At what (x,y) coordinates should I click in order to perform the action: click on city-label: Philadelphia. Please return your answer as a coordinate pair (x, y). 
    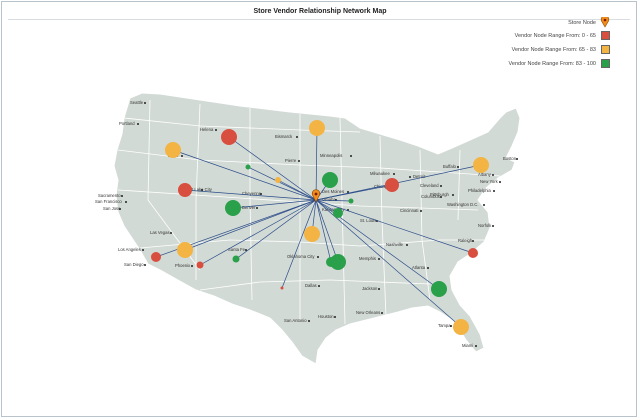
    Looking at the image, I should click on (479, 190).